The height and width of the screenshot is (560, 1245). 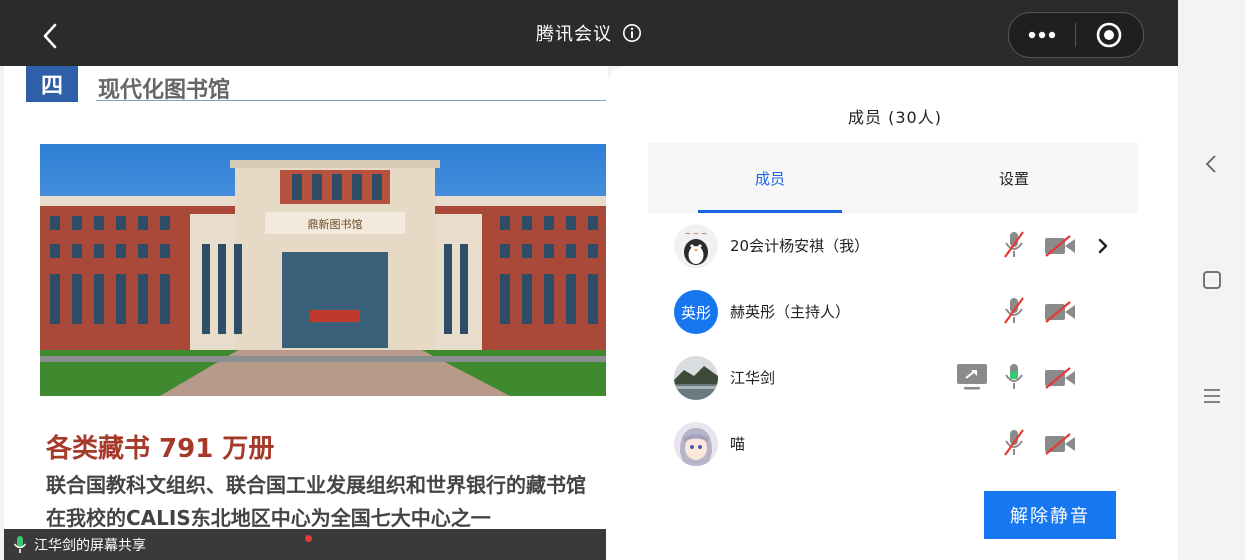 What do you see at coordinates (1042, 35) in the screenshot?
I see `more-icon` at bounding box center [1042, 35].